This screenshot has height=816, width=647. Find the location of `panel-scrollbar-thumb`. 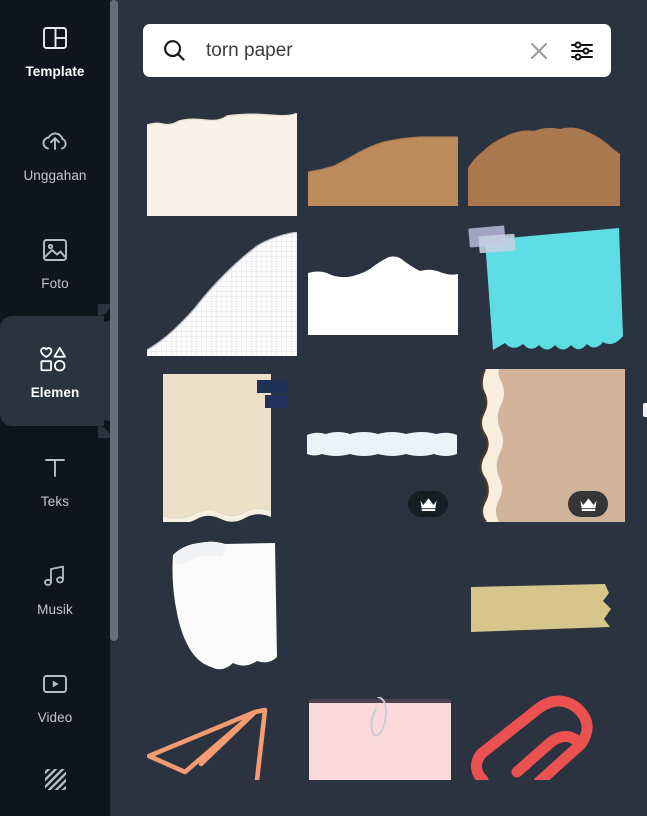

panel-scrollbar-thumb is located at coordinates (114, 320).